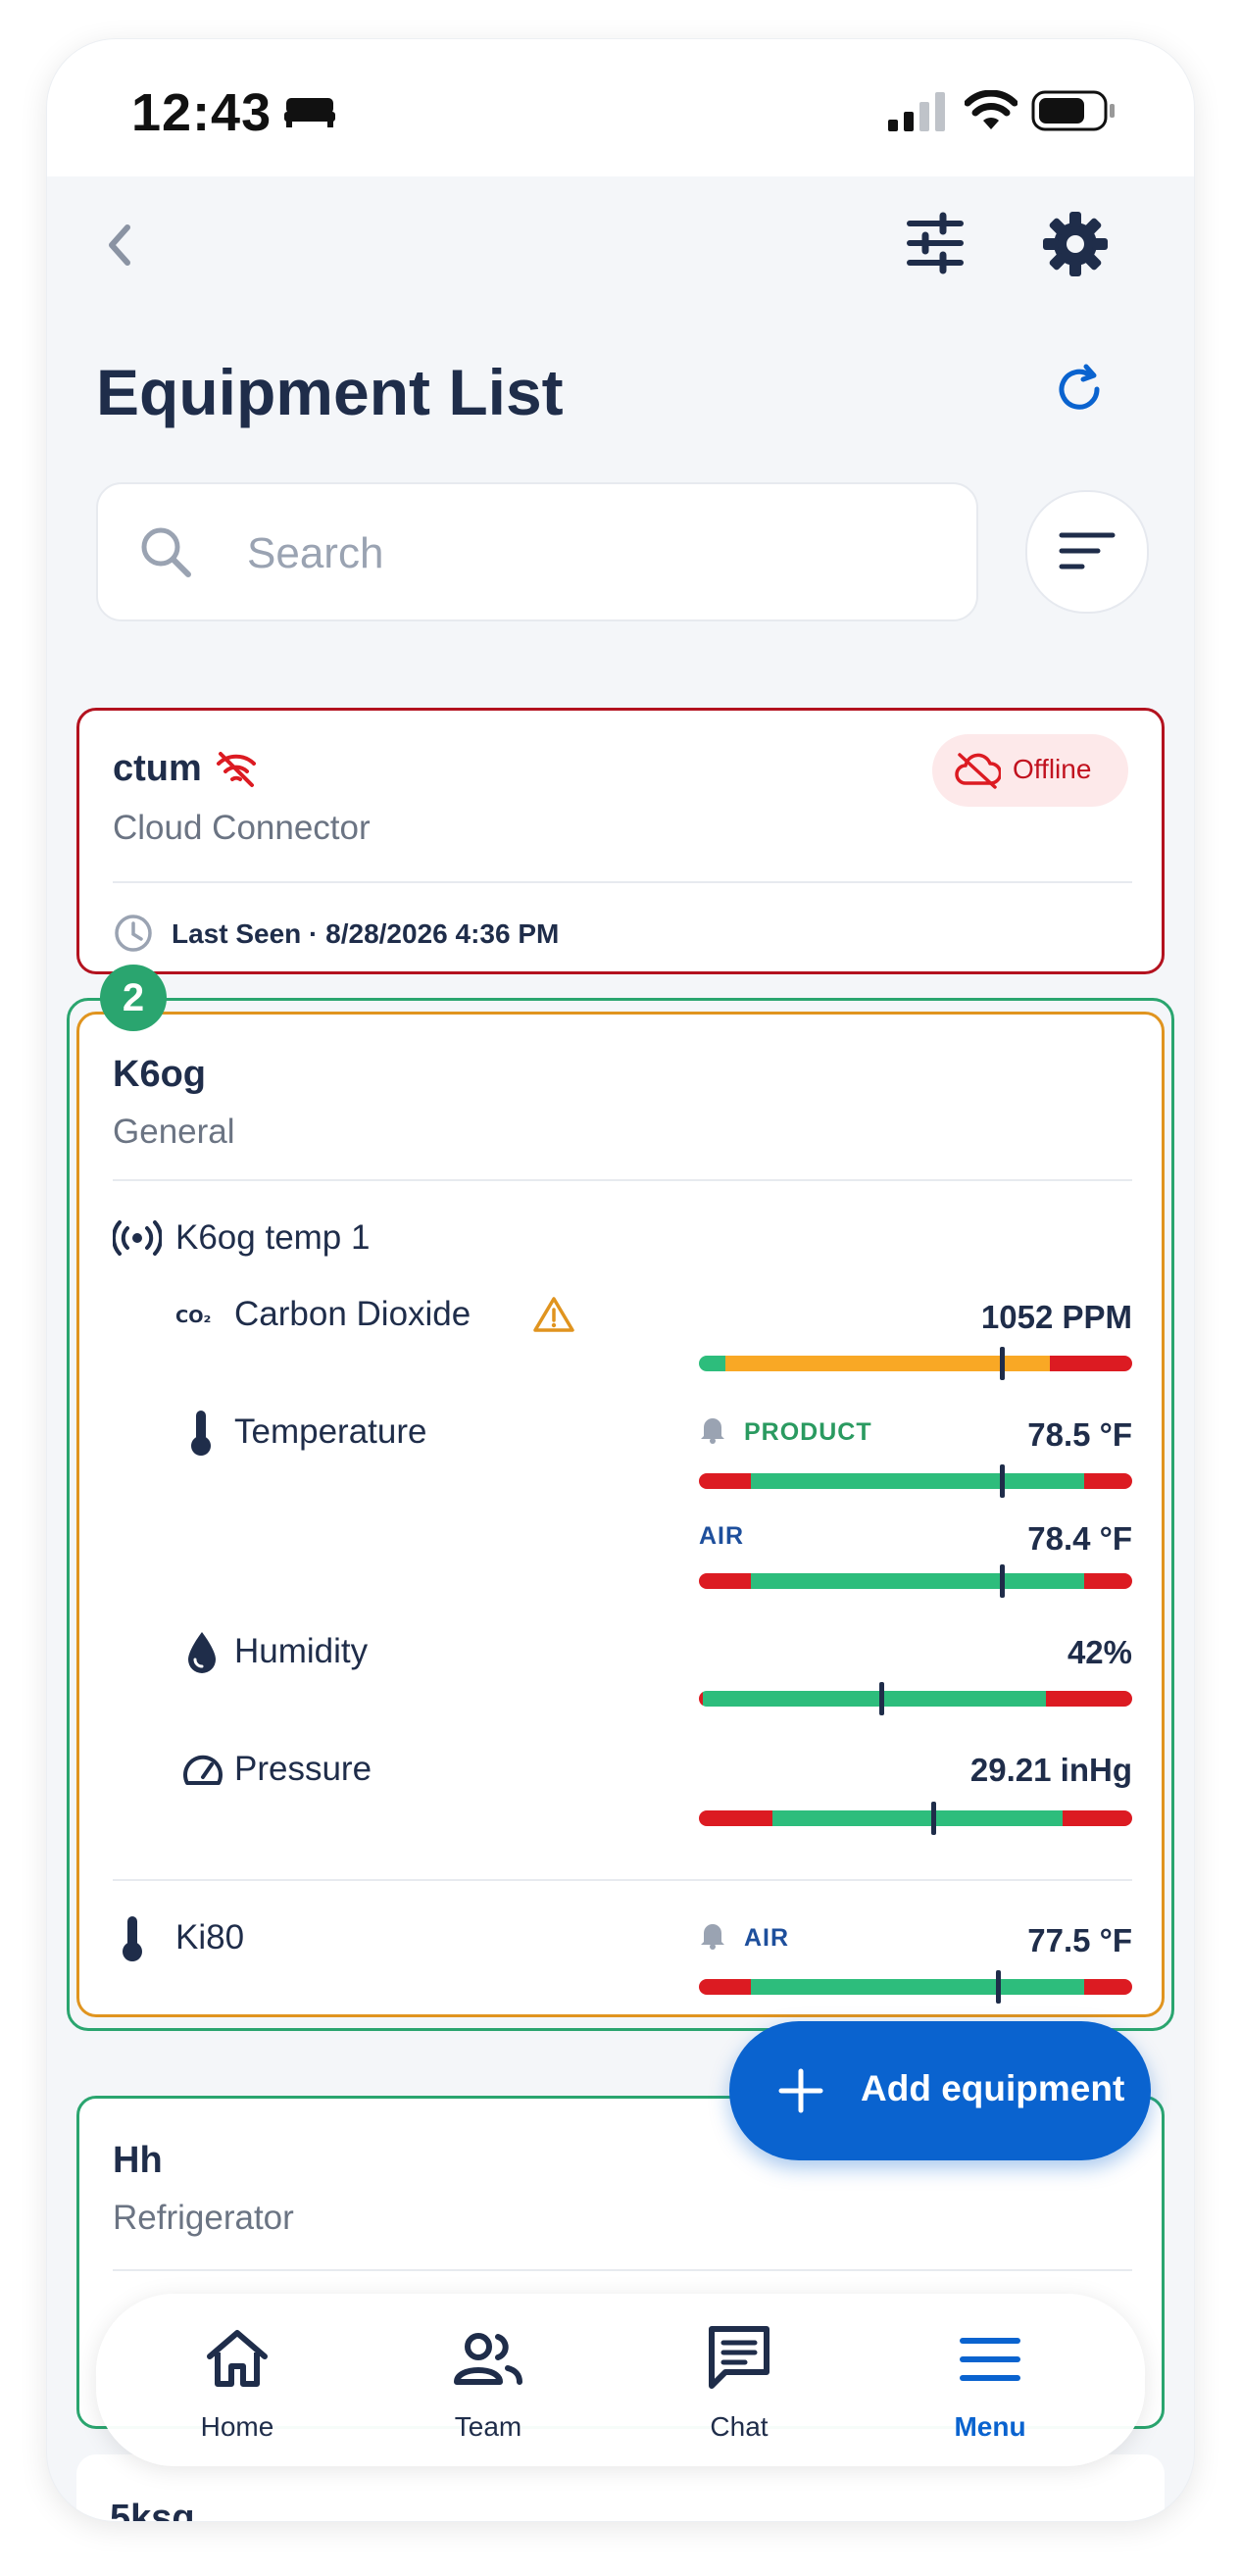 Image resolution: width=1241 pixels, height=2576 pixels. I want to click on status-bar: 12:43, so click(620, 107).